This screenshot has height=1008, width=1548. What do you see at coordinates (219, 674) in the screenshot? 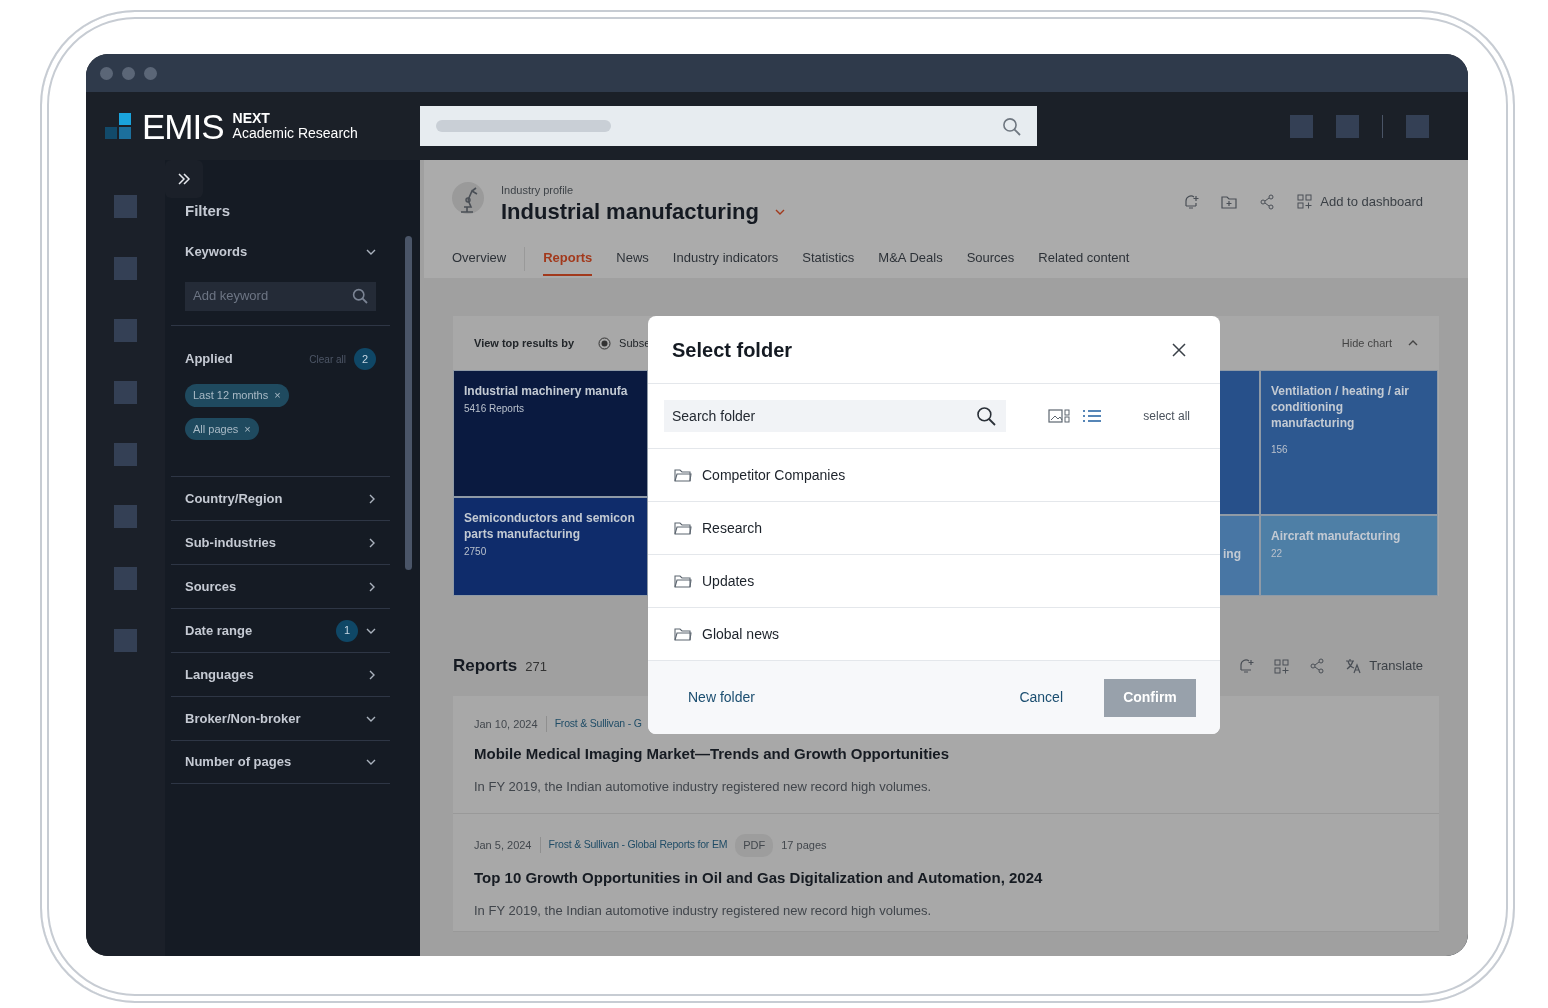
I see `filter-label: Languages` at bounding box center [219, 674].